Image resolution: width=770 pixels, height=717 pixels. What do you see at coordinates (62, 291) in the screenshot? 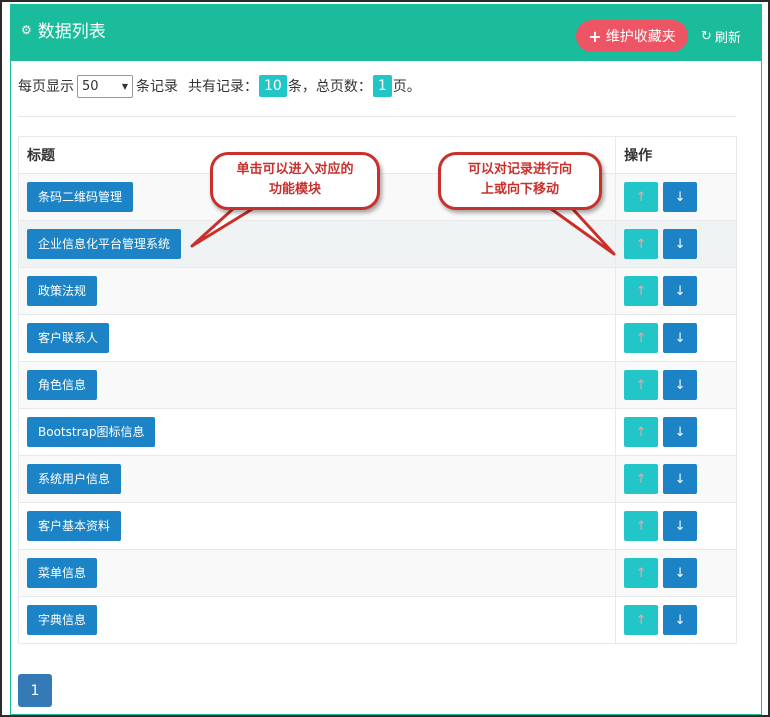
I see `row-title-button: 政策法规` at bounding box center [62, 291].